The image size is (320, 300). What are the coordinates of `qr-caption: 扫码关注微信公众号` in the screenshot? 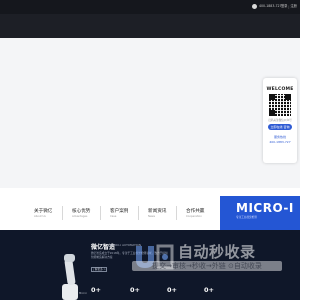 It's located at (280, 120).